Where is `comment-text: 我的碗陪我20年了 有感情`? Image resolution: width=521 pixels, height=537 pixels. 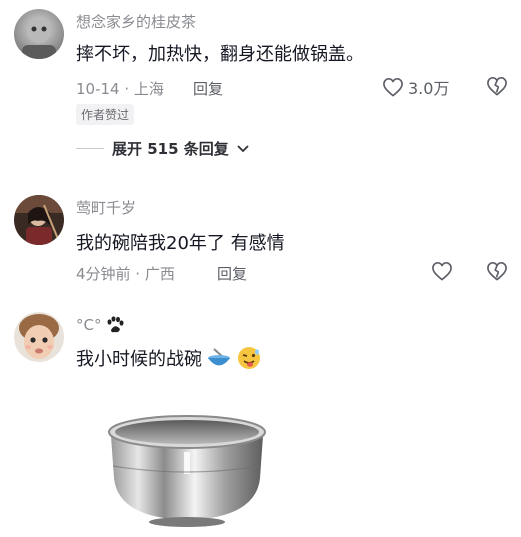 comment-text: 我的碗陪我20年了 有感情 is located at coordinates (180, 243).